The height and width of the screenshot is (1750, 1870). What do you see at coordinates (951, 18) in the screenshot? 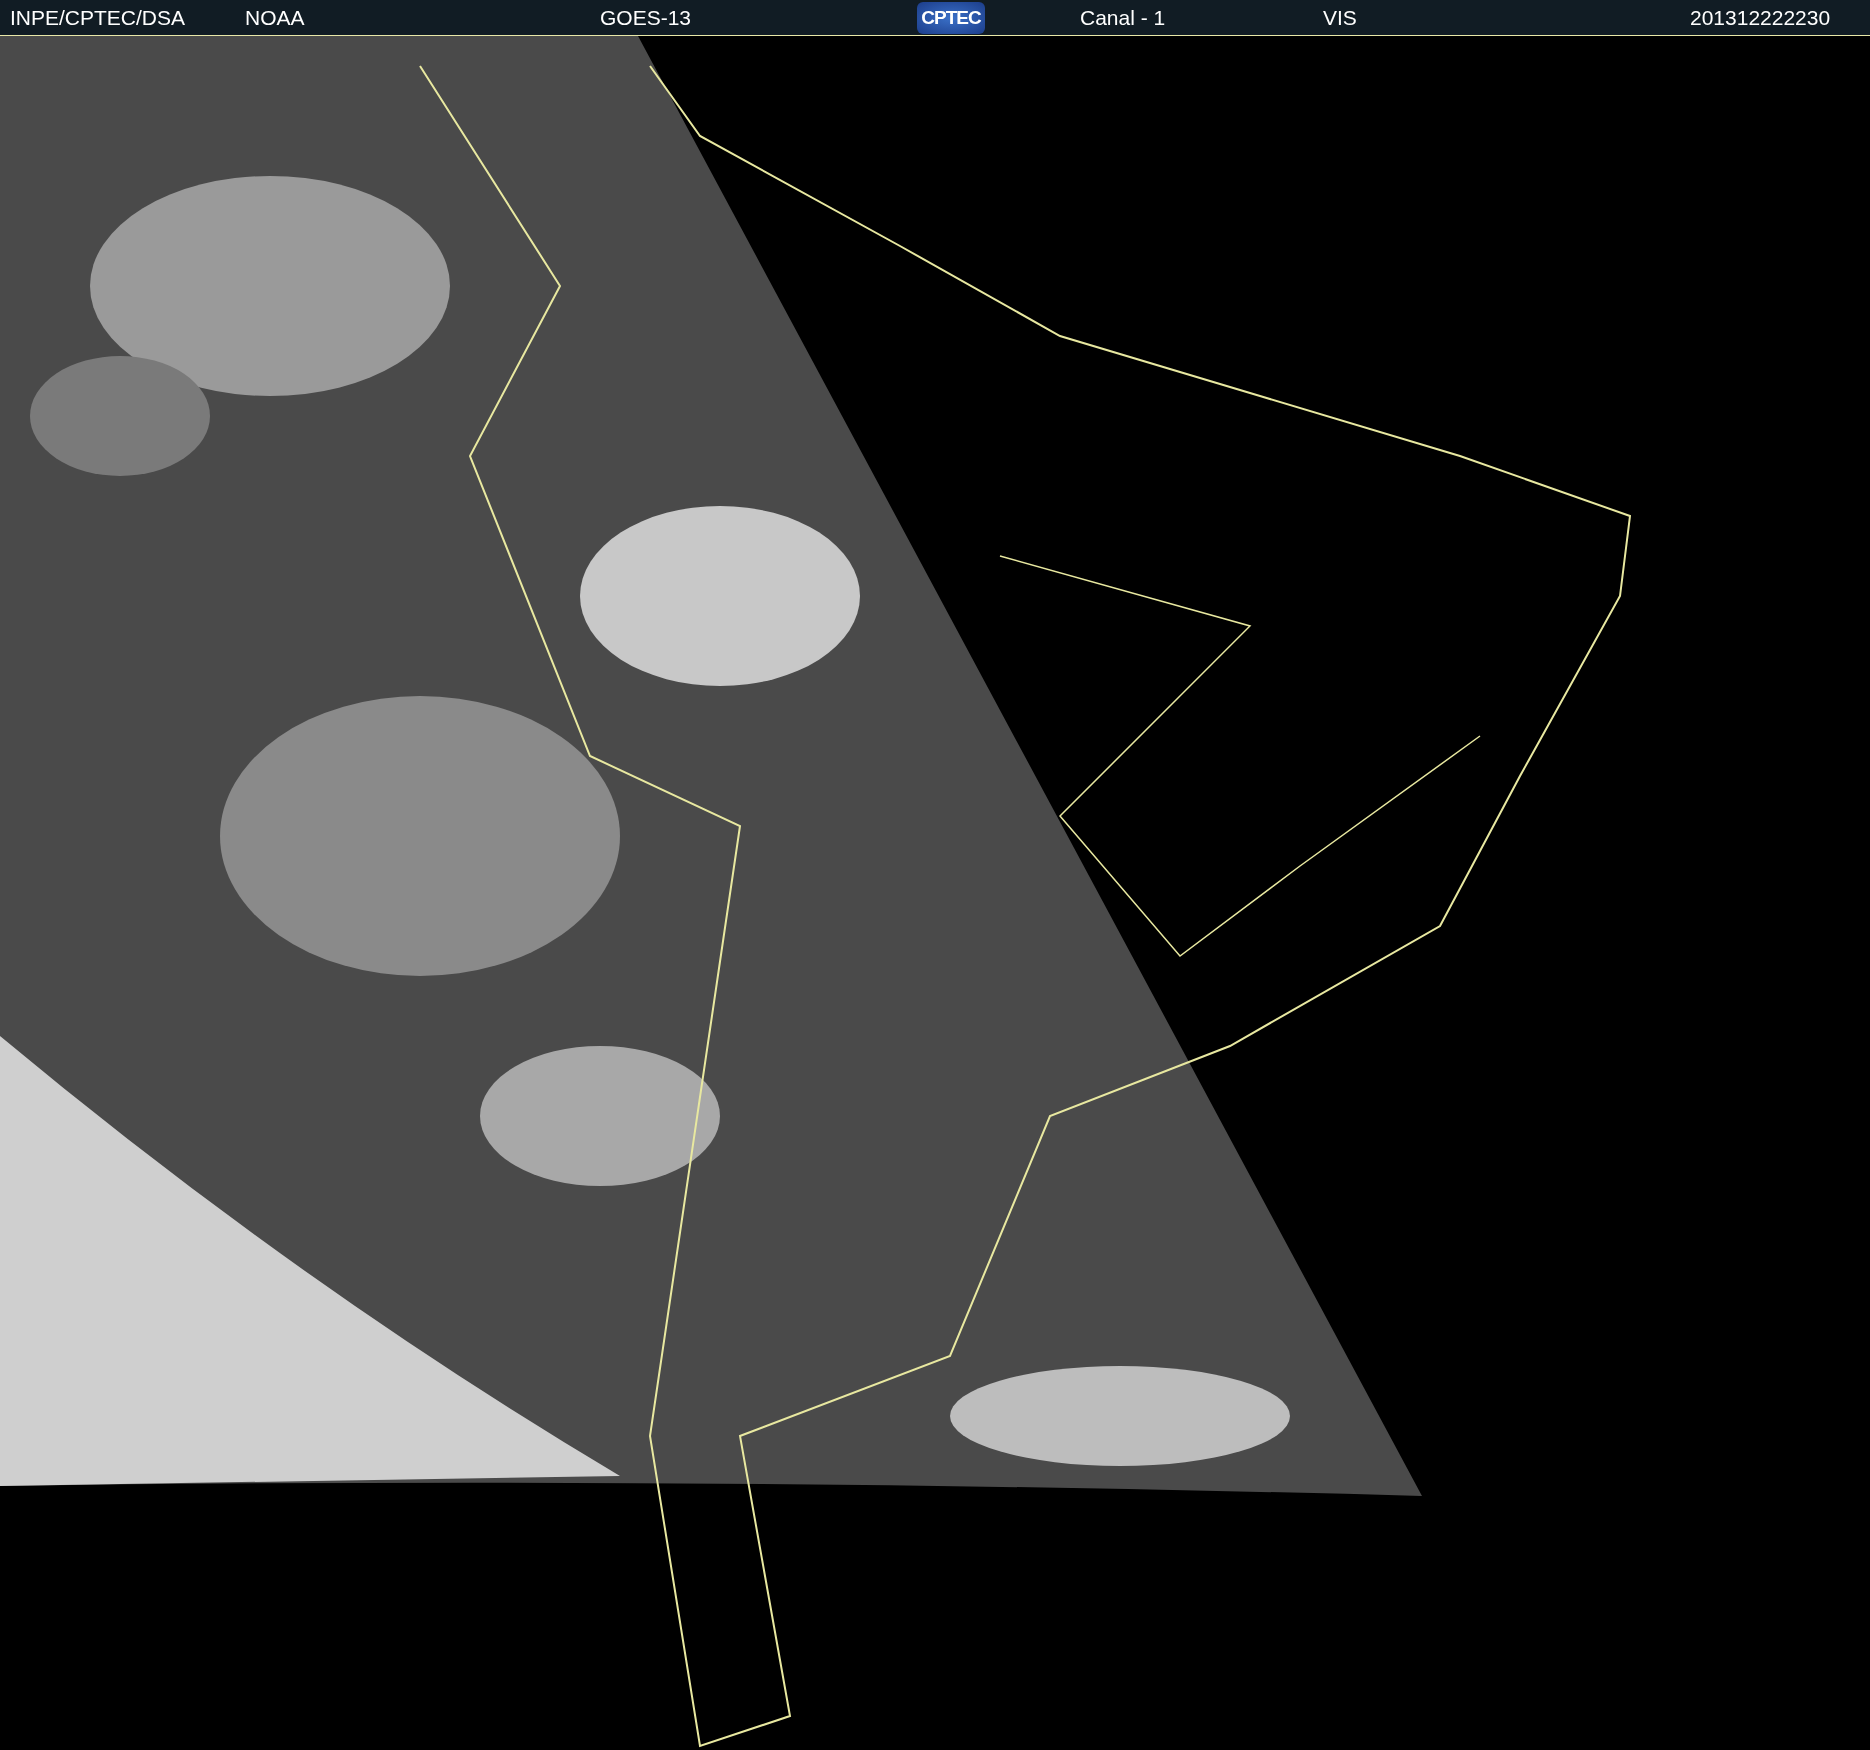
I see `logo: CPTEC` at bounding box center [951, 18].